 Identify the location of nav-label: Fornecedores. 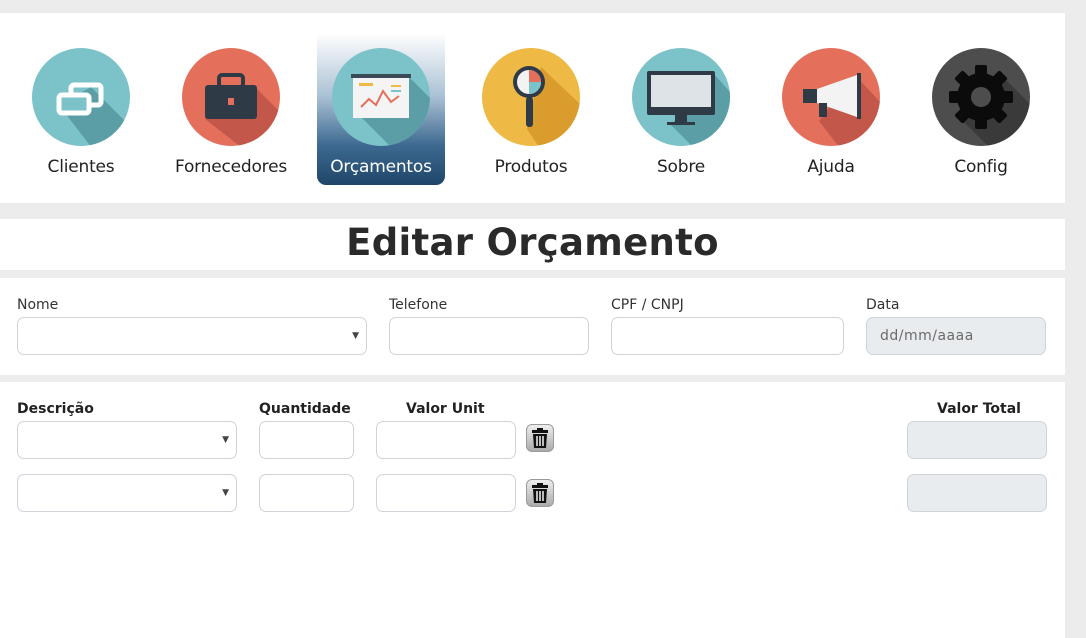
(231, 167).